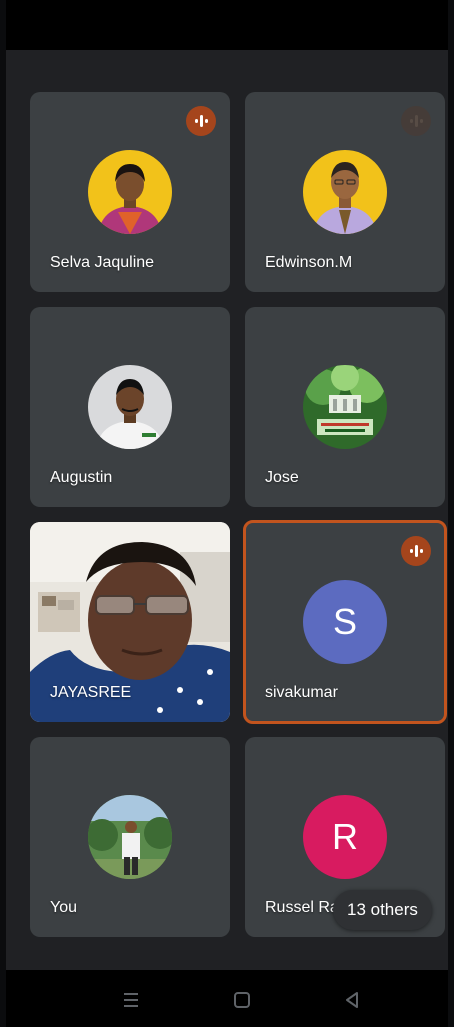 The image size is (454, 1027). Describe the element at coordinates (309, 262) in the screenshot. I see `participant-name: Edwinson.M` at that location.